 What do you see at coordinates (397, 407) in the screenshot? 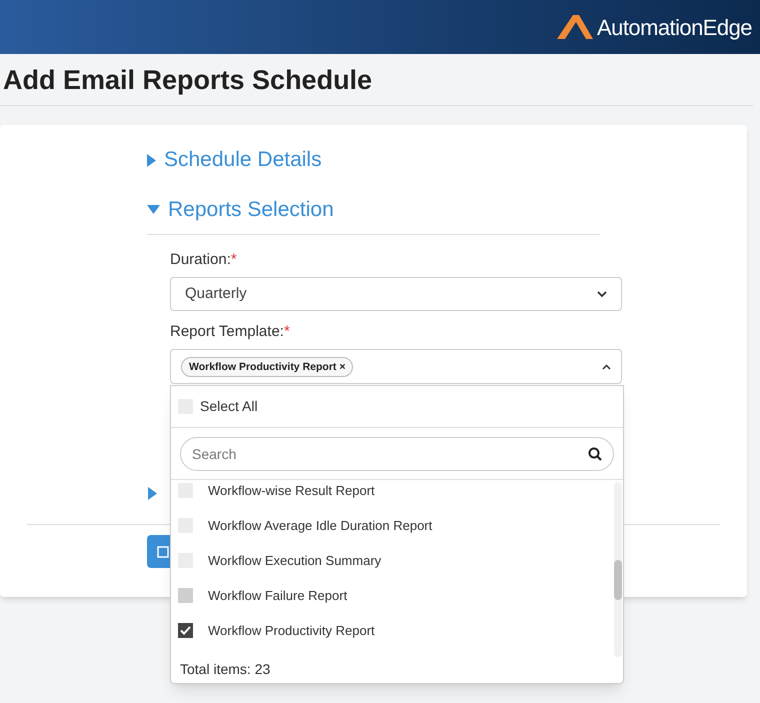
I see `select-all-option: Select All` at bounding box center [397, 407].